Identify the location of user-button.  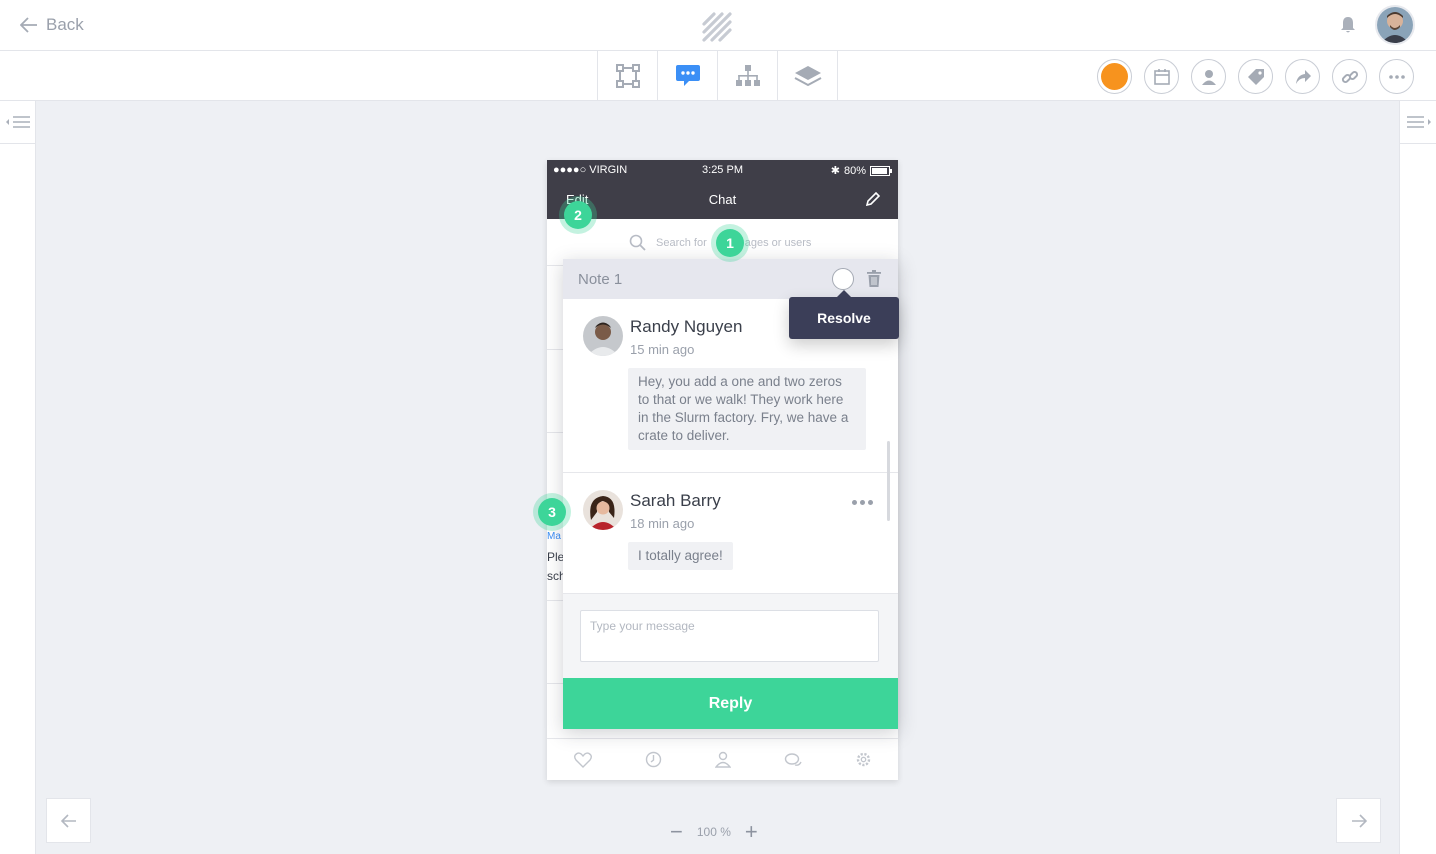
(1208, 76).